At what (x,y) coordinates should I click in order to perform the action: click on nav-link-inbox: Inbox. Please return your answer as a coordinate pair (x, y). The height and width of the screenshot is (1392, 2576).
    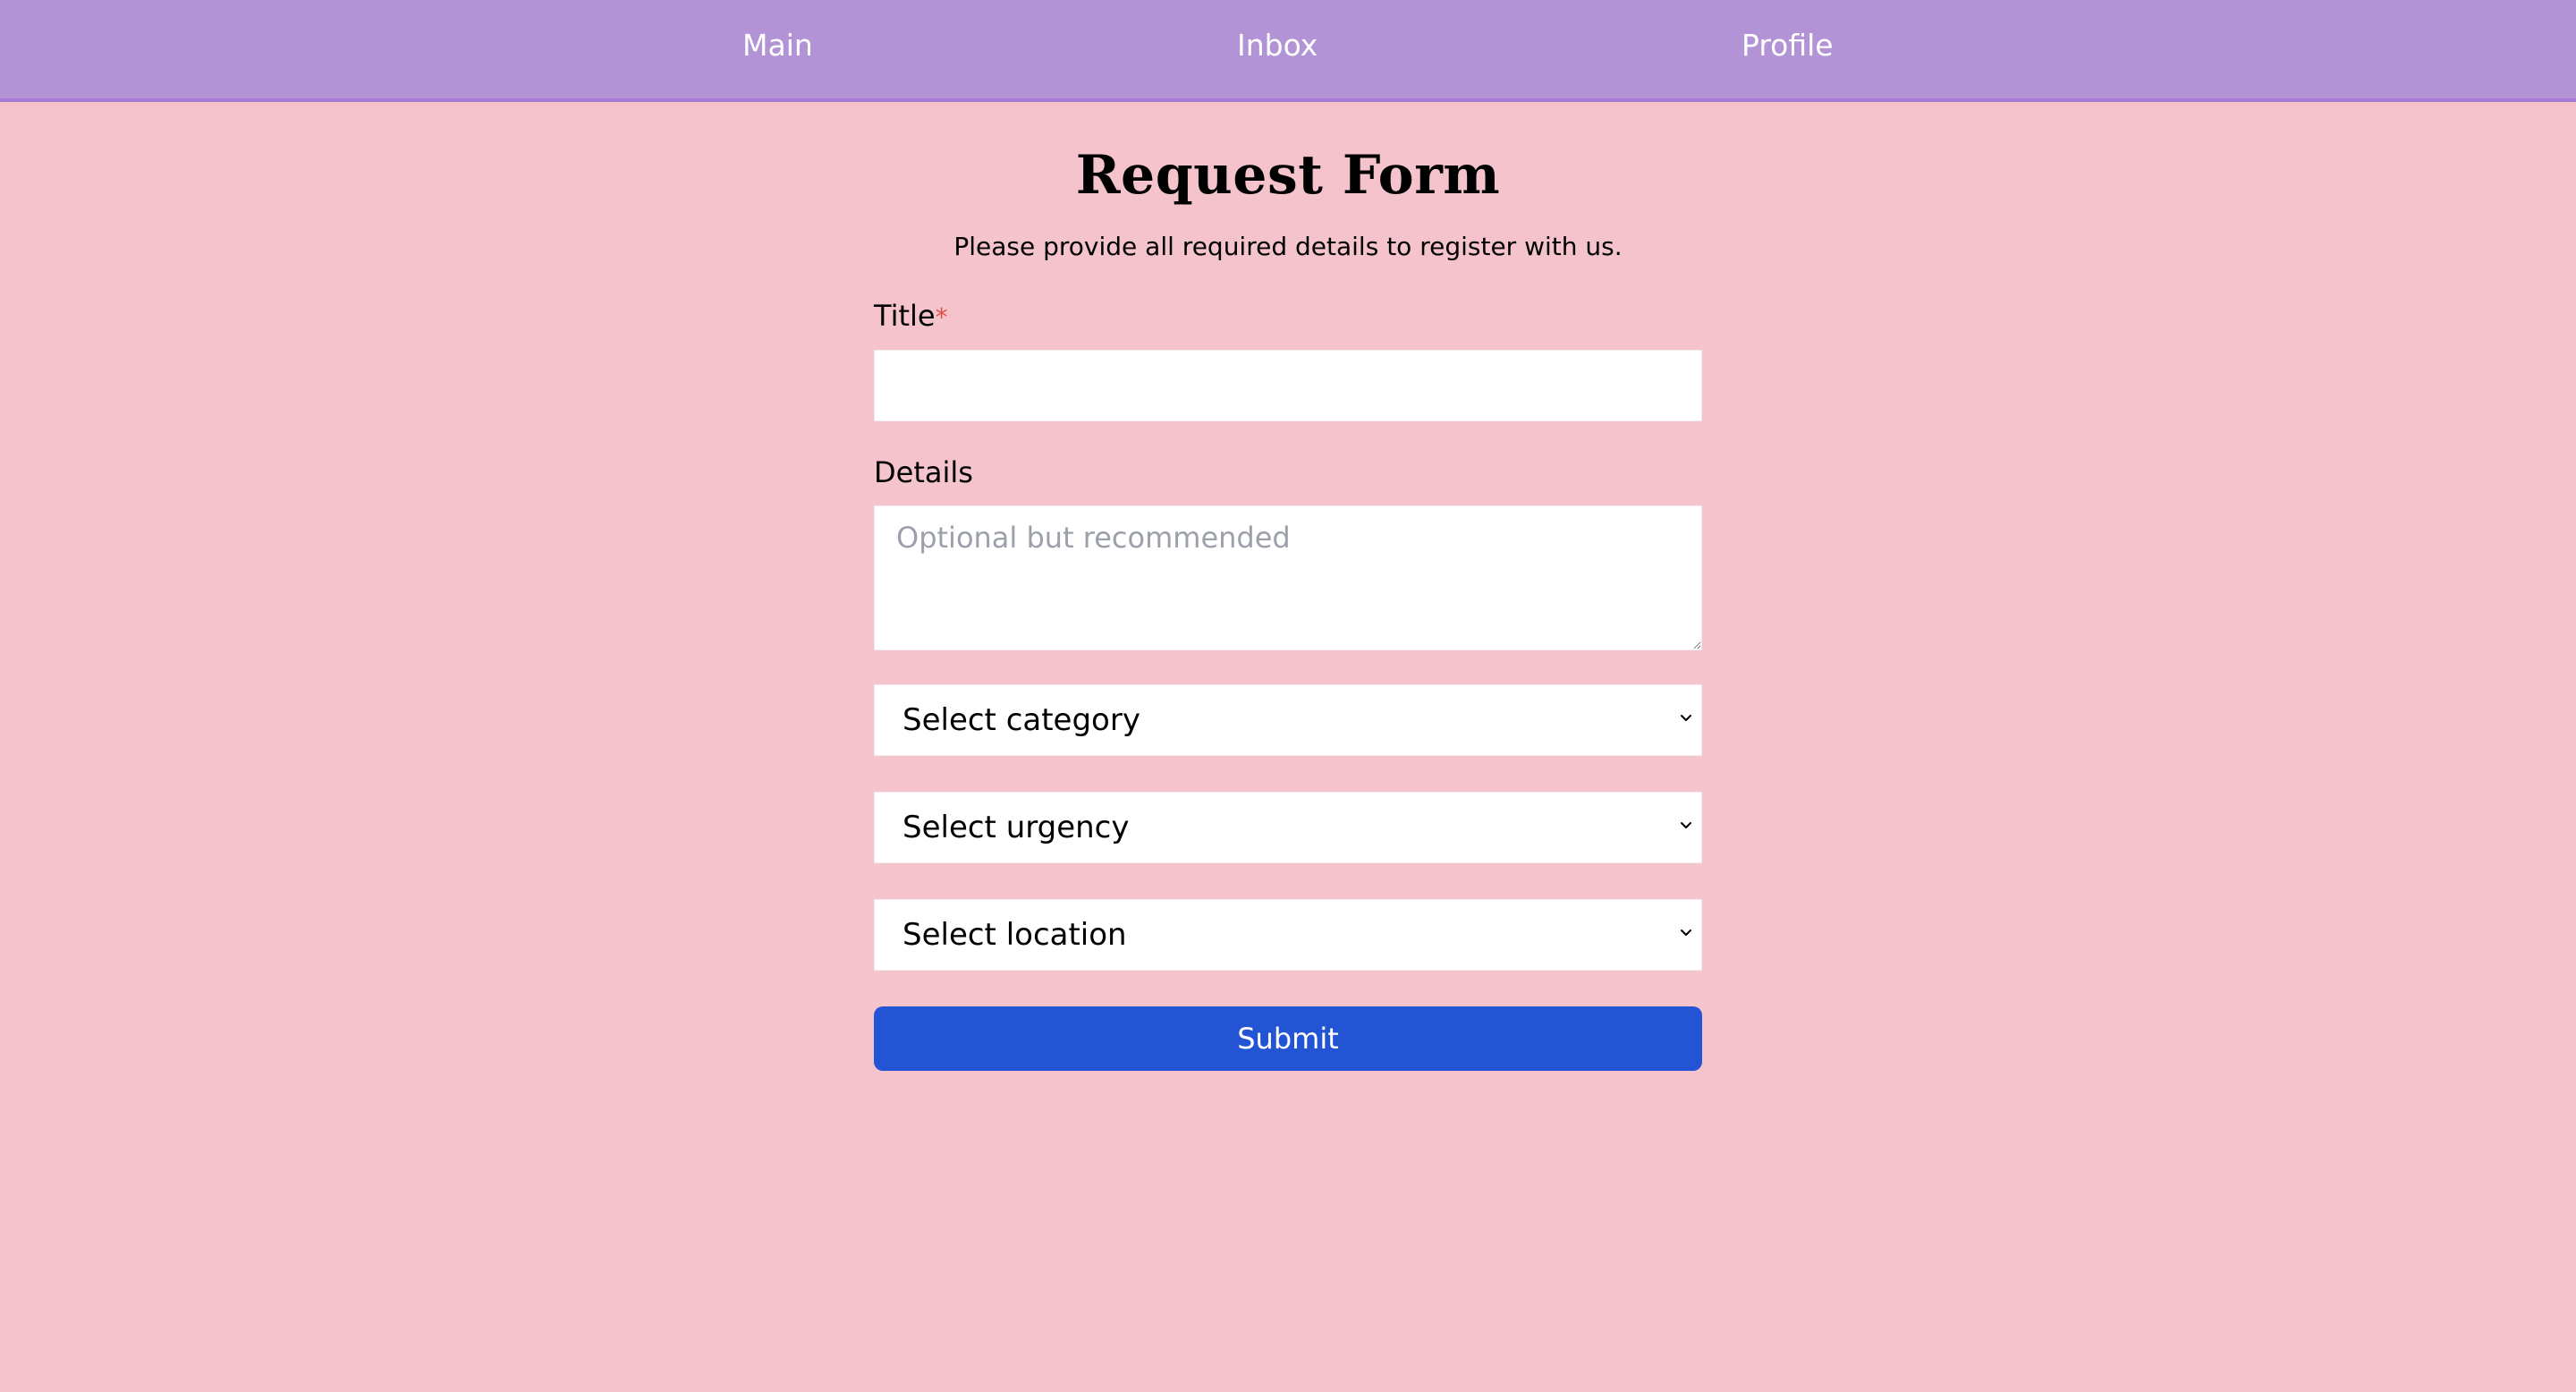
    Looking at the image, I should click on (1277, 49).